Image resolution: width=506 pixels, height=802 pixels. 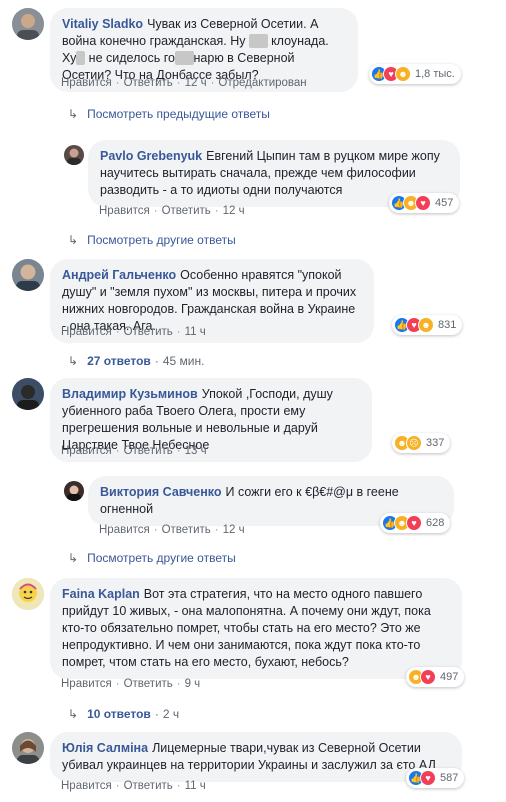 I want to click on censored-word: *, so click(x=81, y=58).